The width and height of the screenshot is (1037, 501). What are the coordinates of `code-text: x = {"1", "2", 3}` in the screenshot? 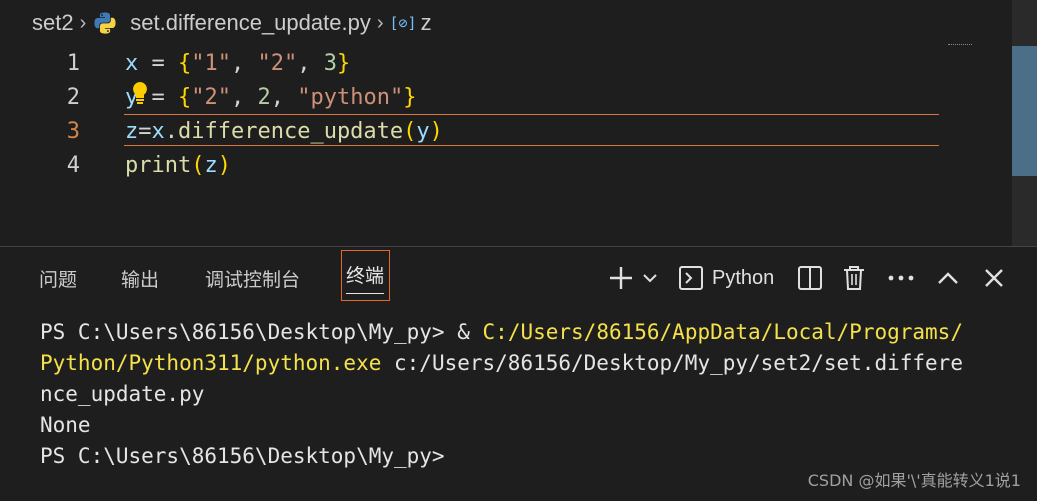 It's located at (237, 63).